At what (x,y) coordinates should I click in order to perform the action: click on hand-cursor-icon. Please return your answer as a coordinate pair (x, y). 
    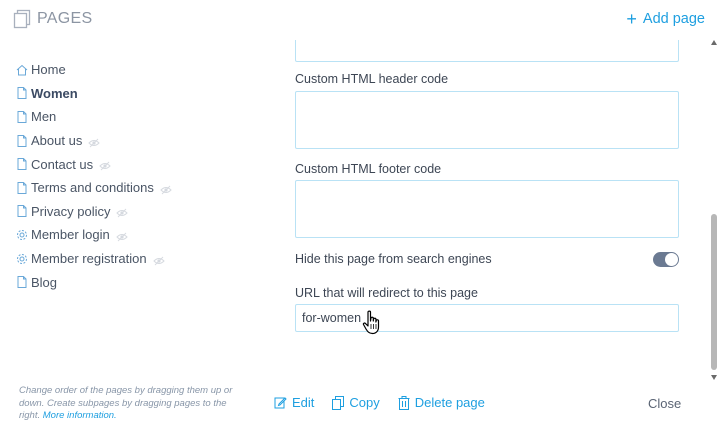
    Looking at the image, I should click on (373, 323).